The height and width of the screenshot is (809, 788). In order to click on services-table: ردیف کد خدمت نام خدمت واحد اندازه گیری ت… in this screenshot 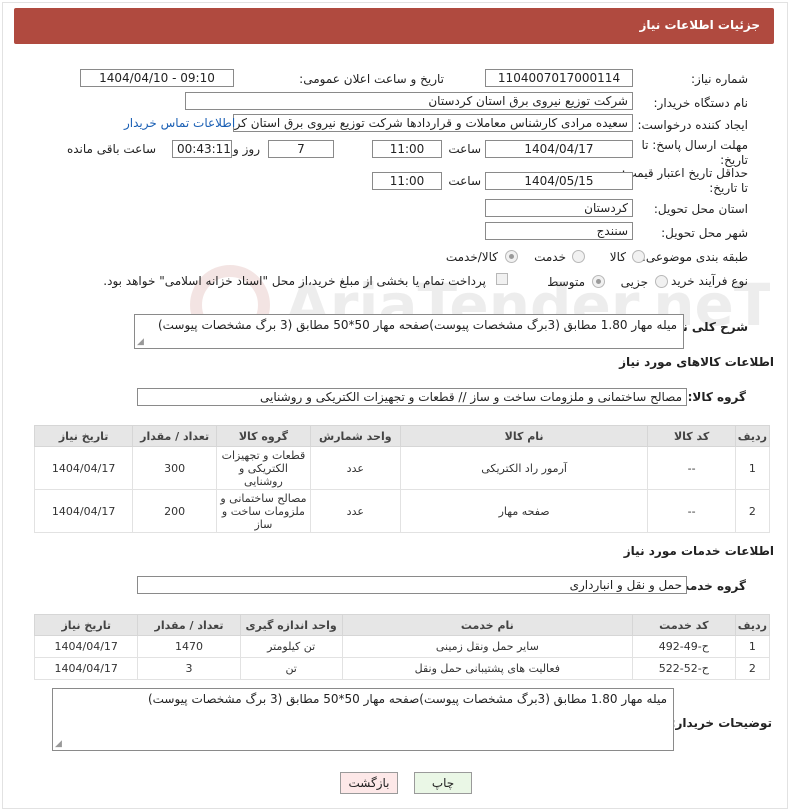, I will do `click(402, 647)`.